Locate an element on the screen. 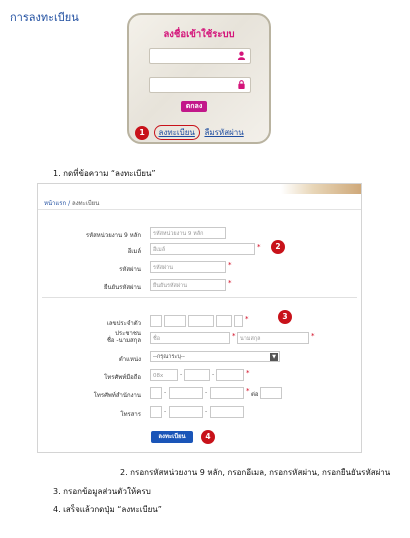  password-input is located at coordinates (200, 85).